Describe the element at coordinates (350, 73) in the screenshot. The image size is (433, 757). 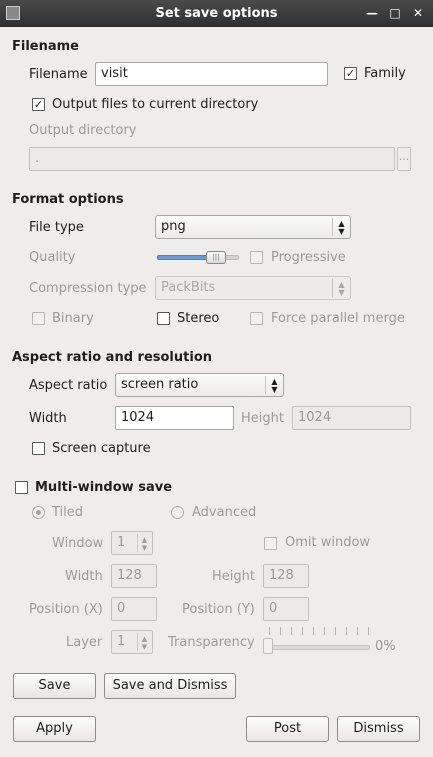
I see `family-checkbox: ✓` at that location.